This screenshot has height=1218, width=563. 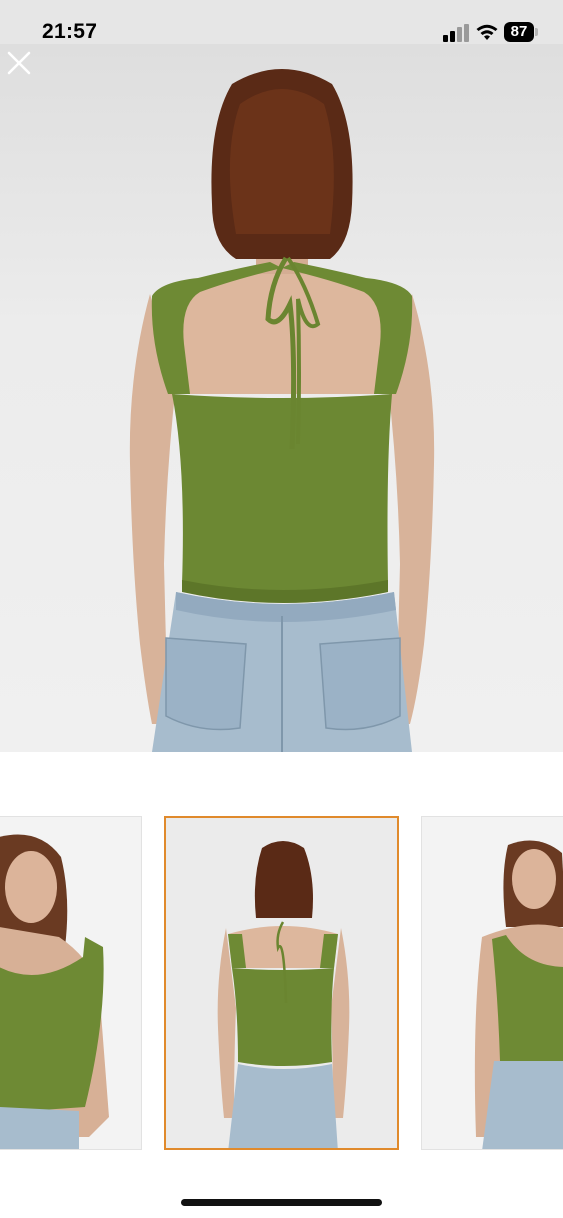 I want to click on home-indicator, so click(x=281, y=1202).